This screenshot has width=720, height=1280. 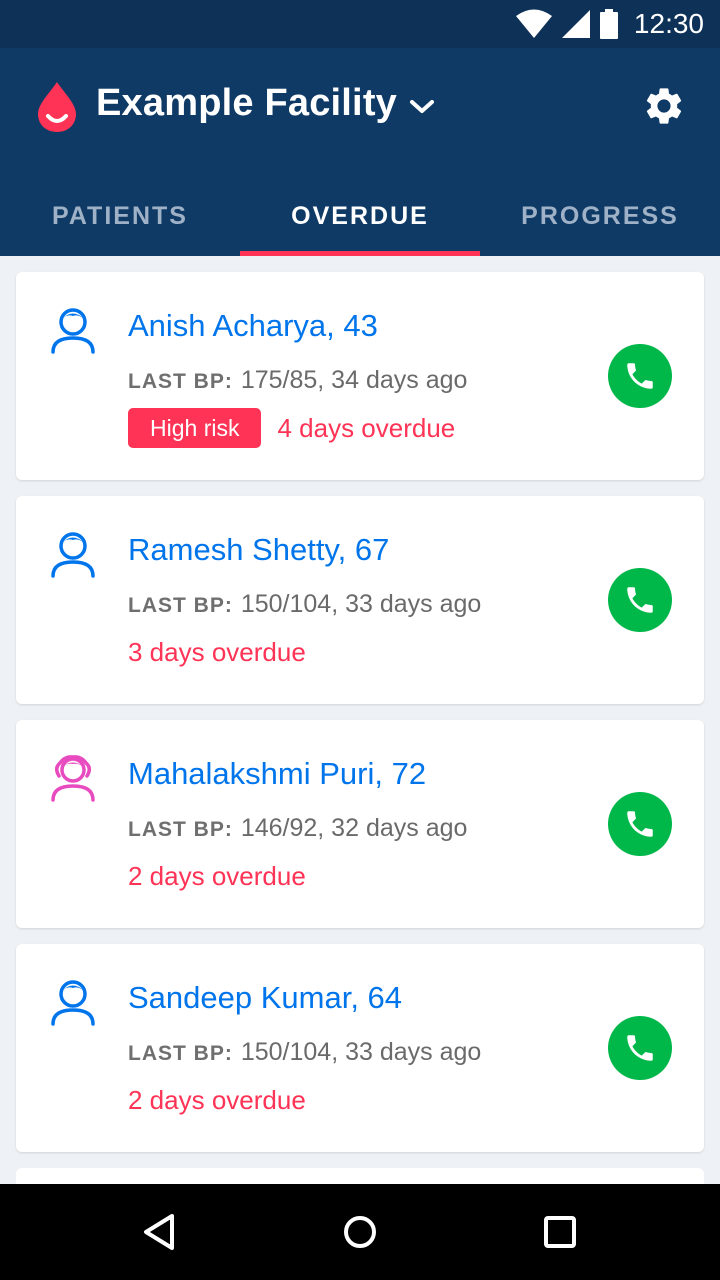 What do you see at coordinates (354, 380) in the screenshot?
I see `last-bp-value: 175/85, 34 days ago` at bounding box center [354, 380].